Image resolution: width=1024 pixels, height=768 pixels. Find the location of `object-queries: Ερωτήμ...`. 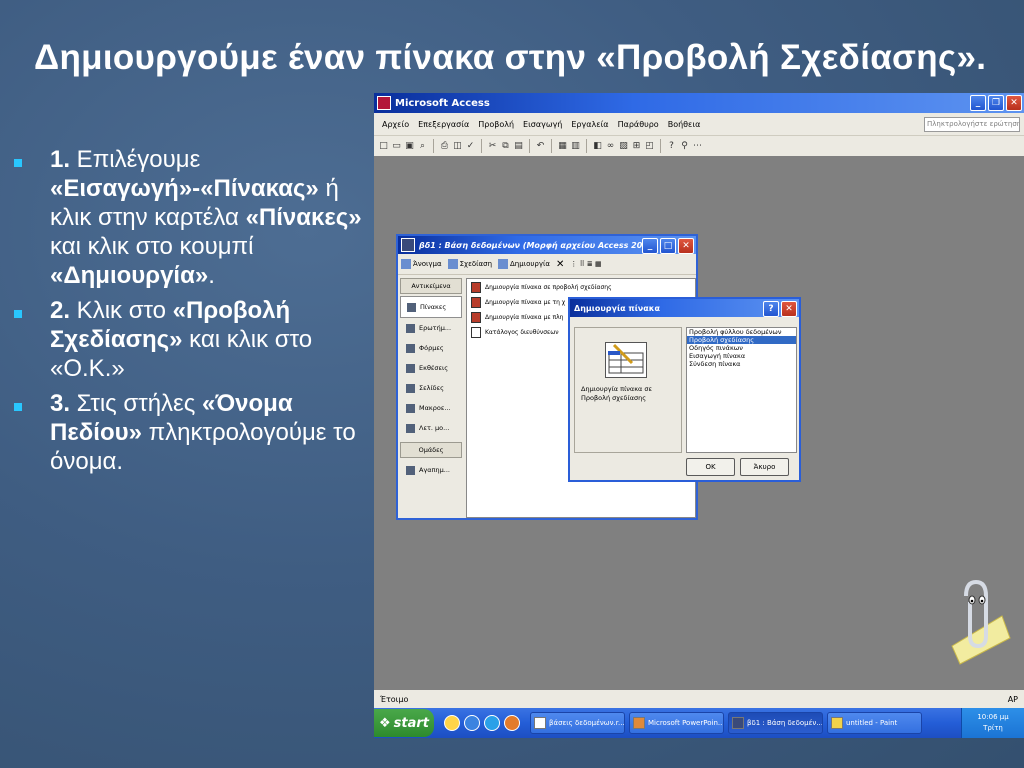

object-queries: Ερωτήμ... is located at coordinates (431, 328).